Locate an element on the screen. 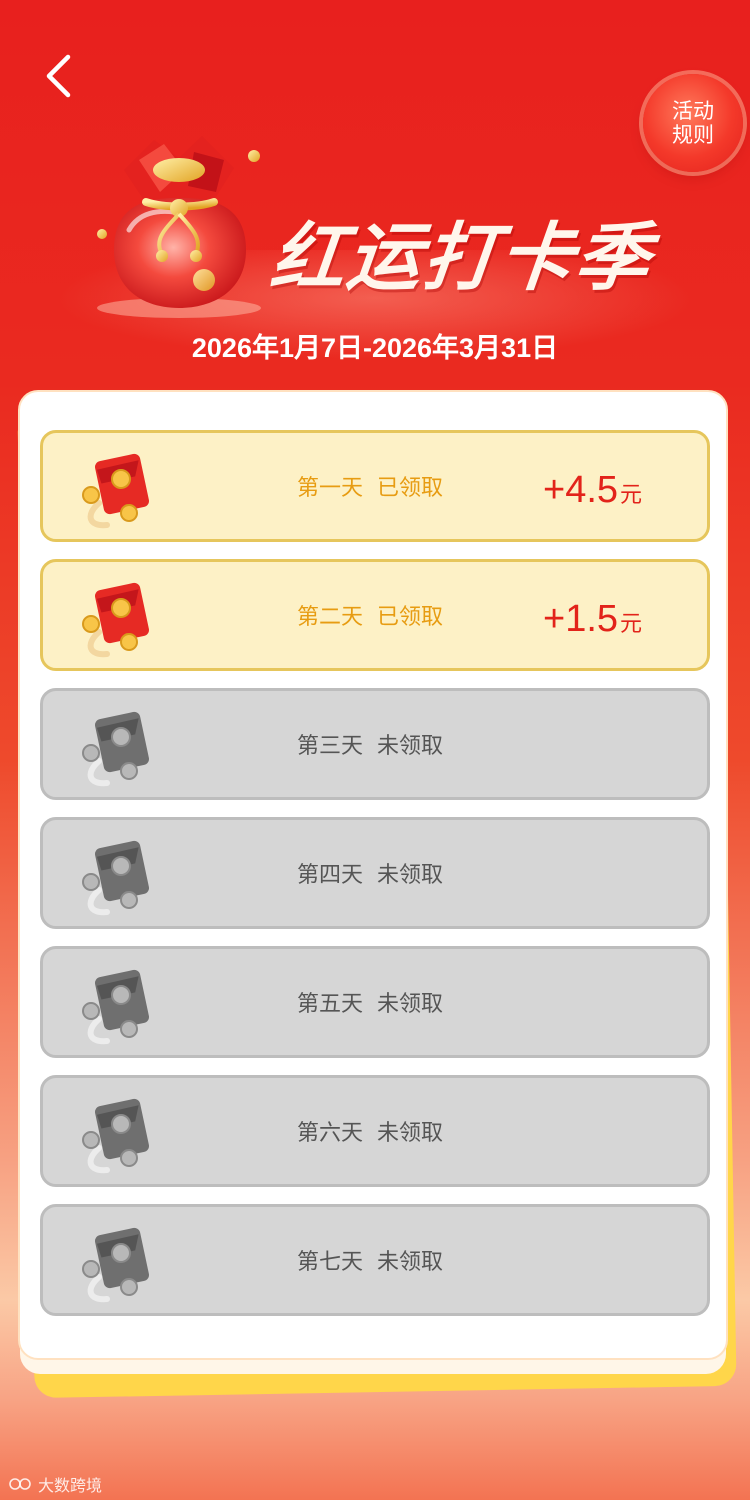 The height and width of the screenshot is (1500, 750). day-row-3: 第三天 未领取 is located at coordinates (375, 744).